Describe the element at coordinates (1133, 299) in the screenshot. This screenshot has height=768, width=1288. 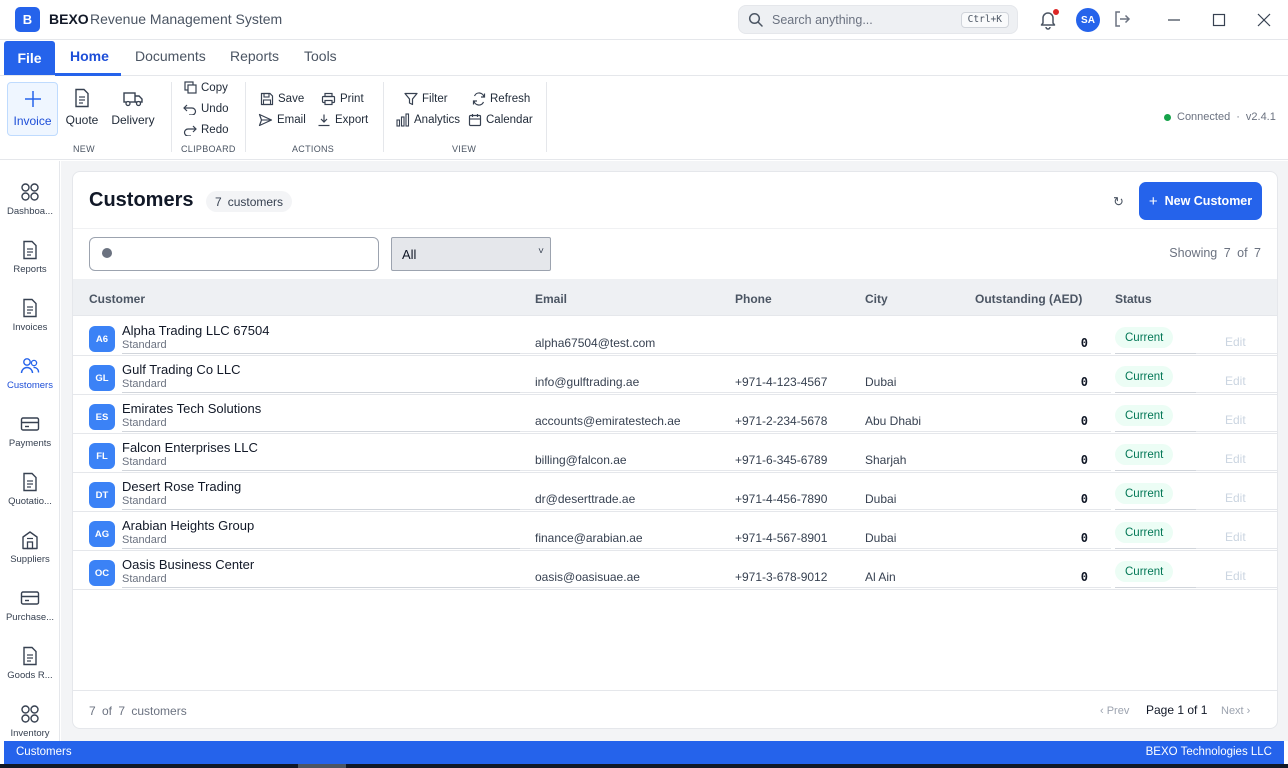
I see `column-header-status: Status` at that location.